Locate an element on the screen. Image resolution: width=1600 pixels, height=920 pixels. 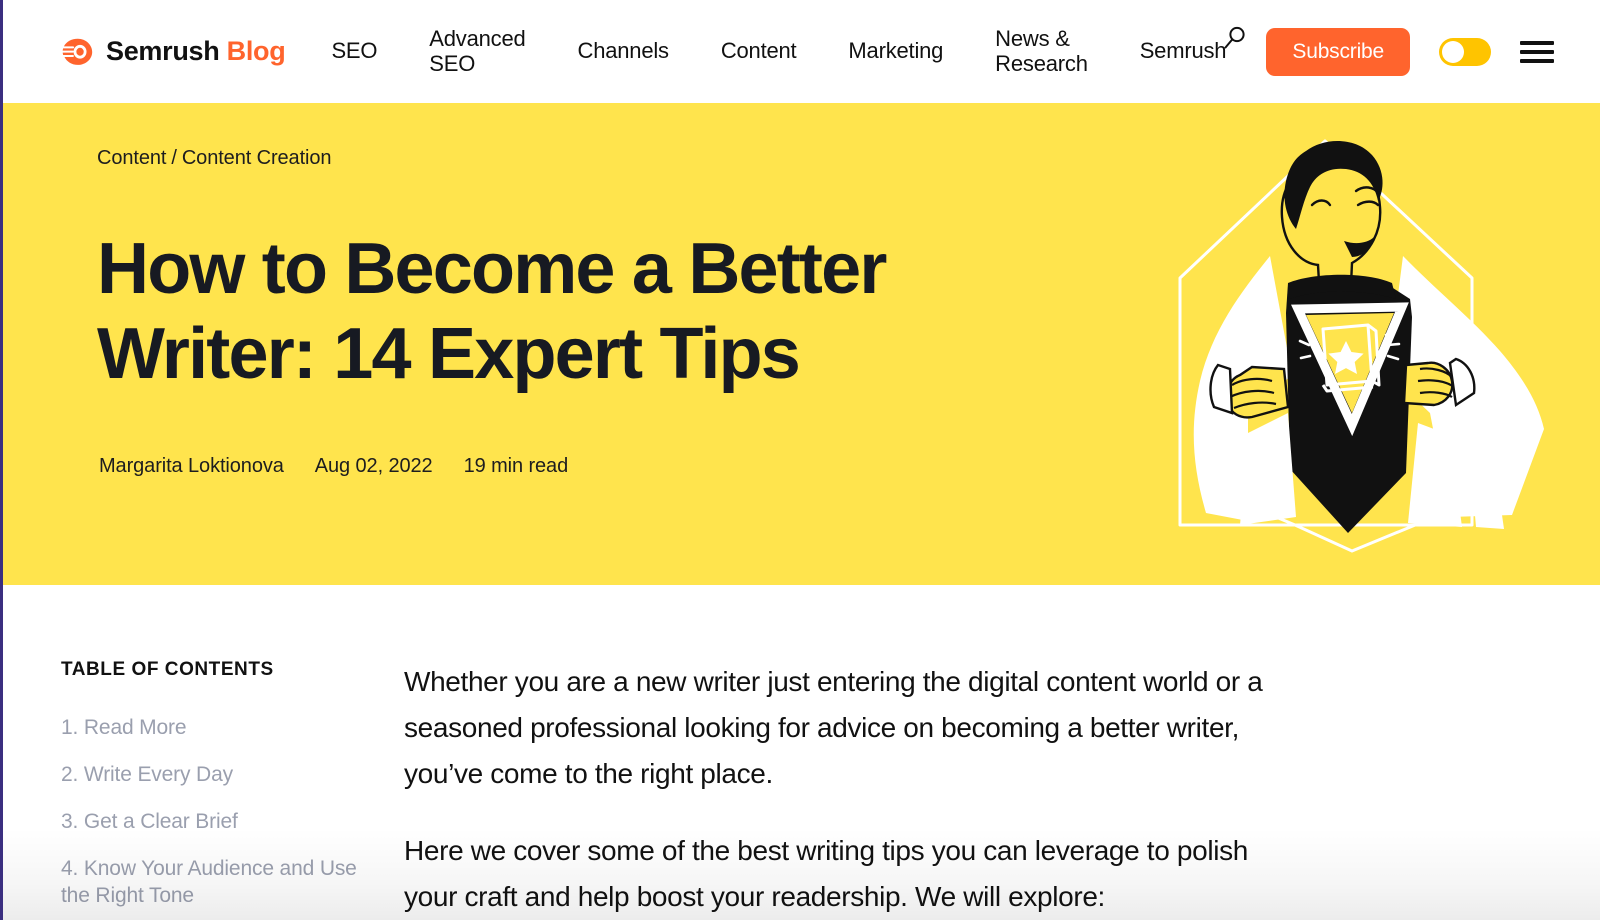
superhero-opening-shirt-illustration is located at coordinates (1335, 333).